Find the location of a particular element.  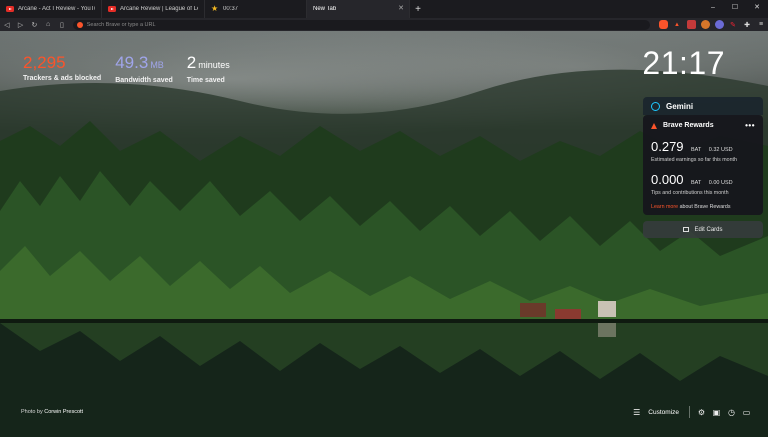

earnings-value: 0.279 is located at coordinates (667, 146).